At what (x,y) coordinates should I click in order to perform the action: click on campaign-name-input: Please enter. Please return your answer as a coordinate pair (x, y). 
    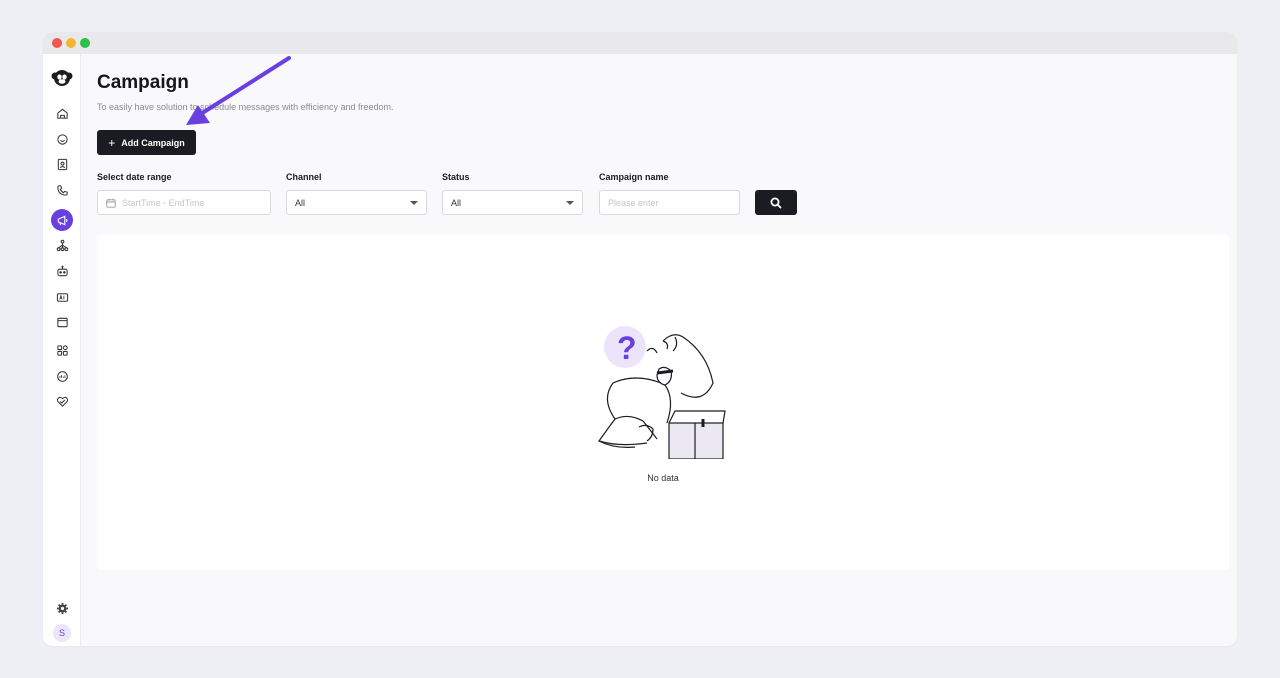
    Looking at the image, I should click on (669, 202).